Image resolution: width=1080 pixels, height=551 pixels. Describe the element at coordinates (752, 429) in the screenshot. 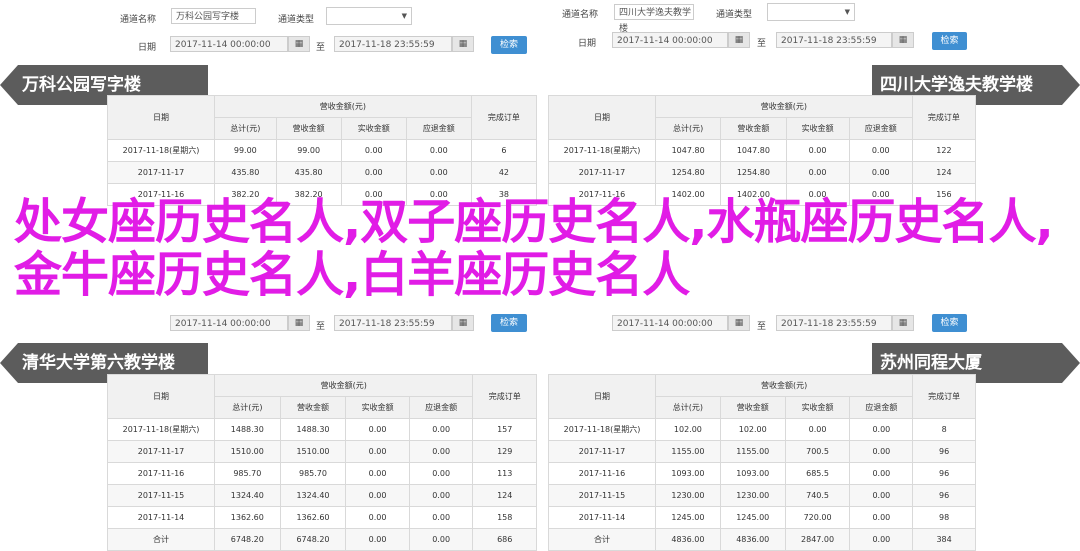

I see `cell: 102.00` at that location.